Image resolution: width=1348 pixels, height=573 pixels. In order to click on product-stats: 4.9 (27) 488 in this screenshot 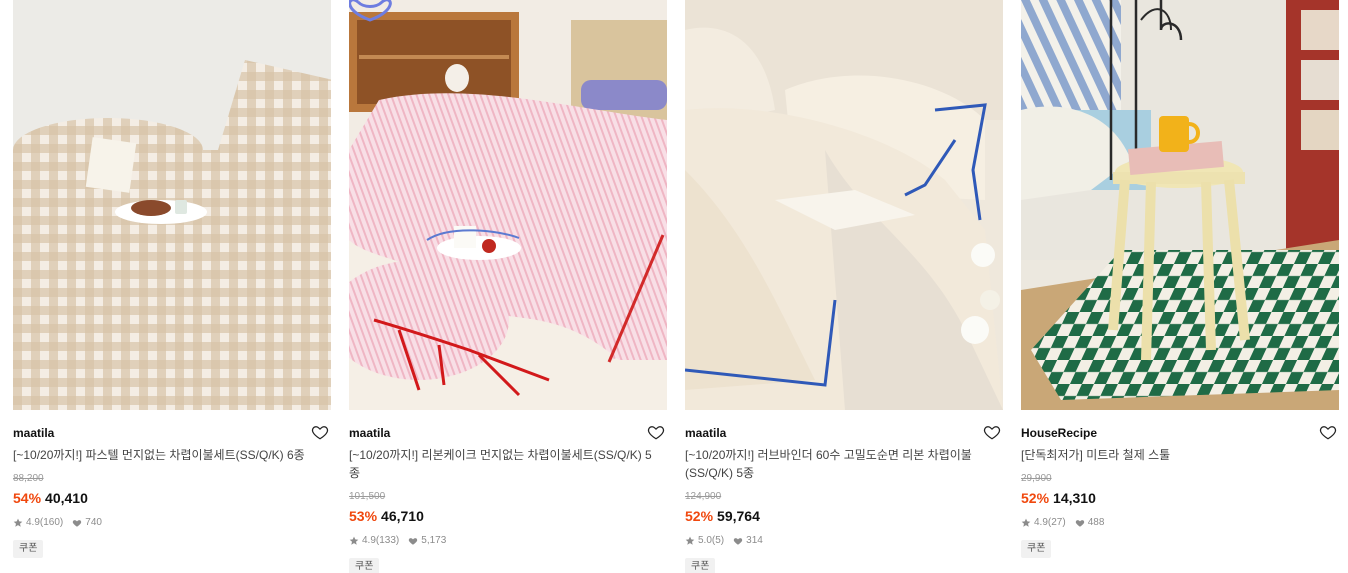, I will do `click(1180, 523)`.